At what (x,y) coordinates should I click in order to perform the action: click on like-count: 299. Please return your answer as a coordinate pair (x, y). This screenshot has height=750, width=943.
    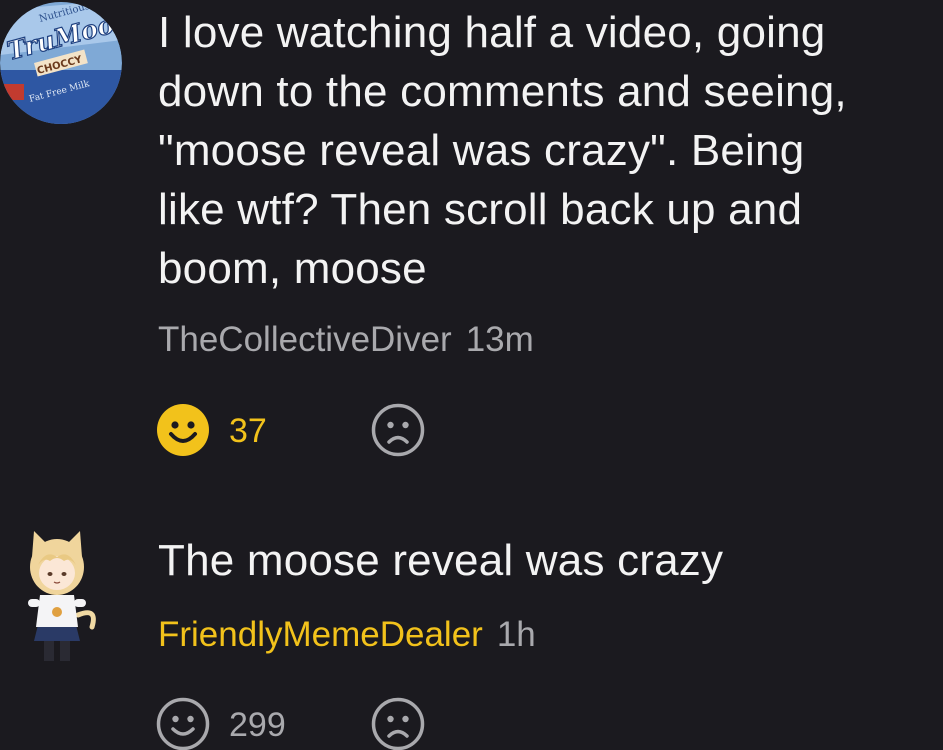
    Looking at the image, I should click on (257, 725).